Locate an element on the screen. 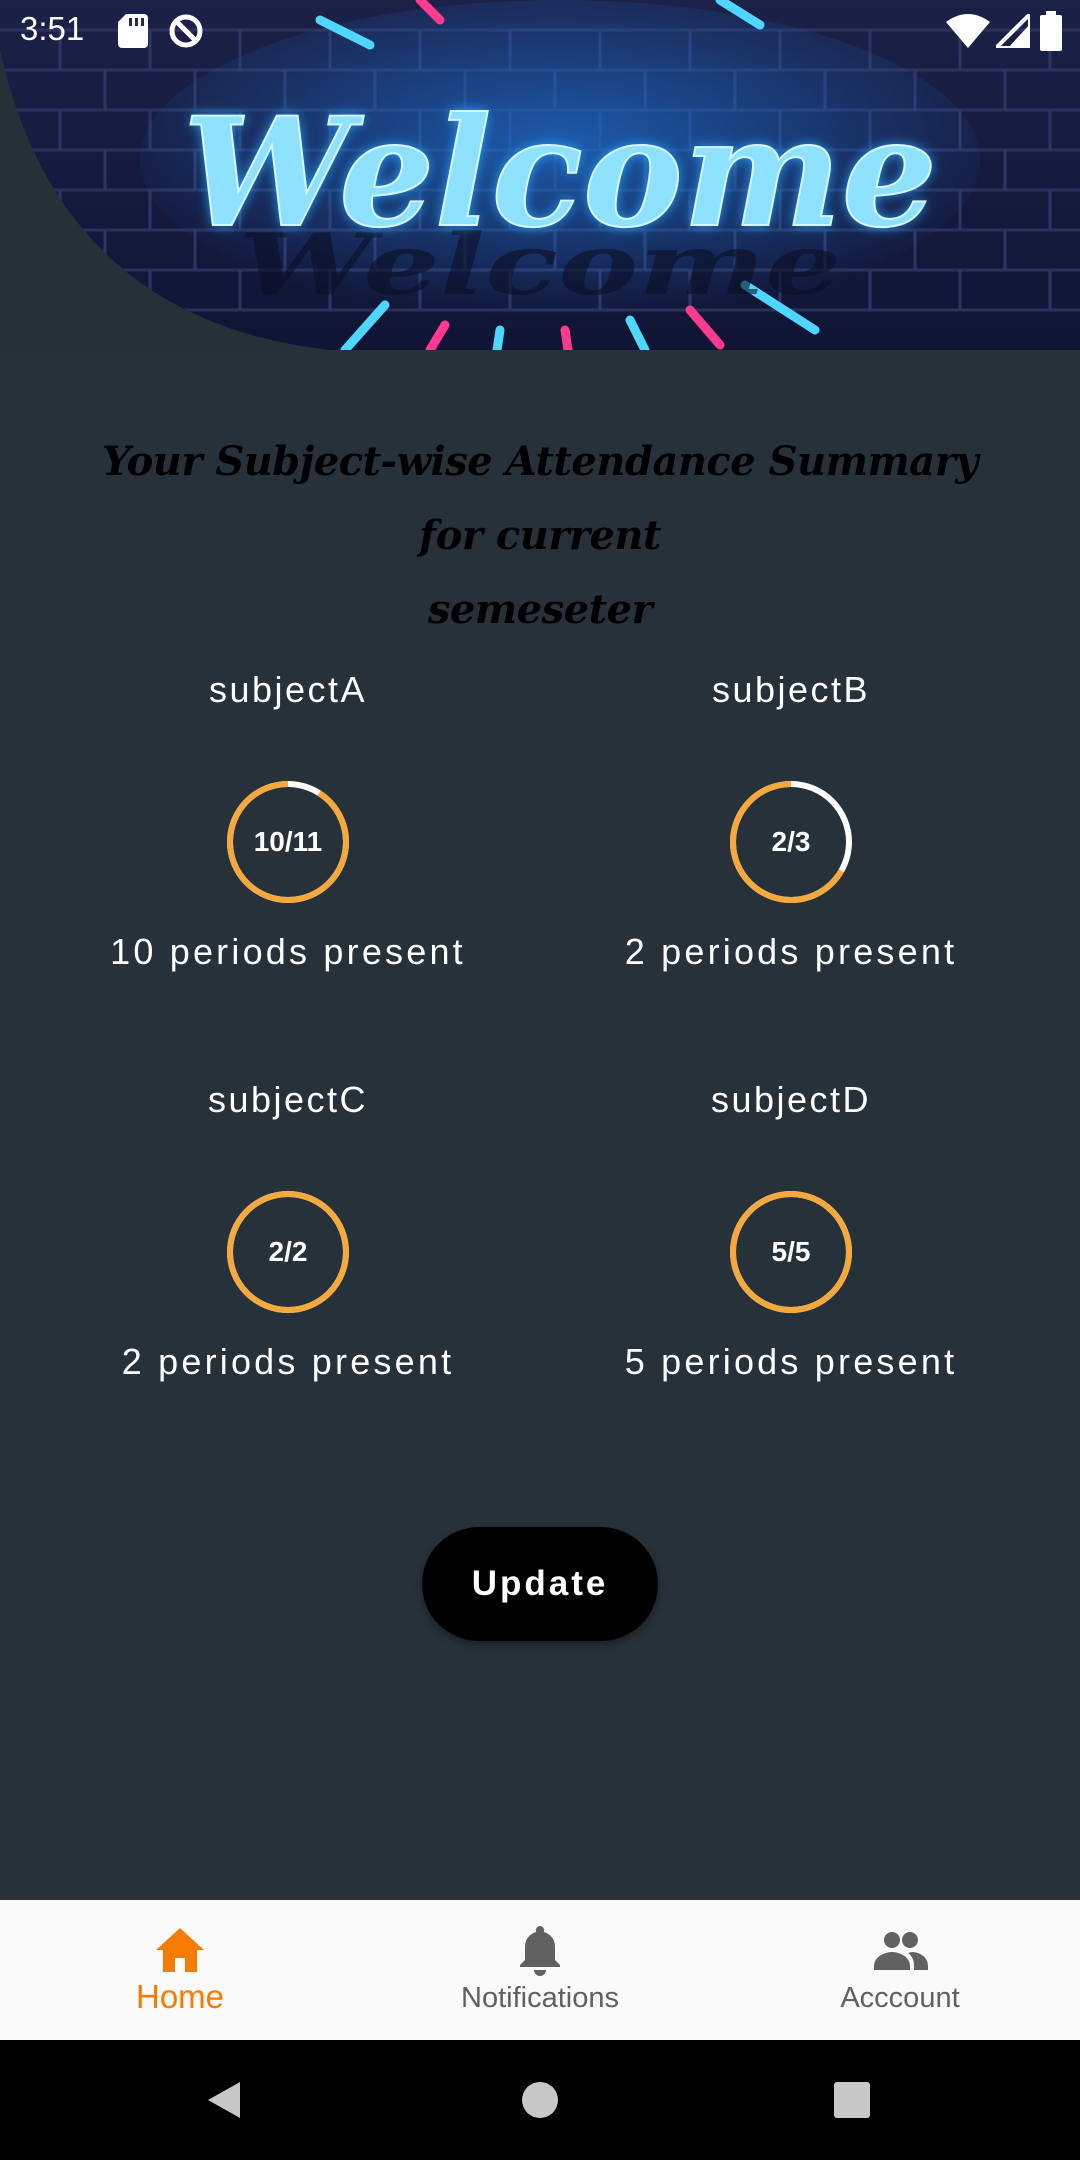 This screenshot has width=1080, height=2160. data-saver-icon is located at coordinates (186, 31).